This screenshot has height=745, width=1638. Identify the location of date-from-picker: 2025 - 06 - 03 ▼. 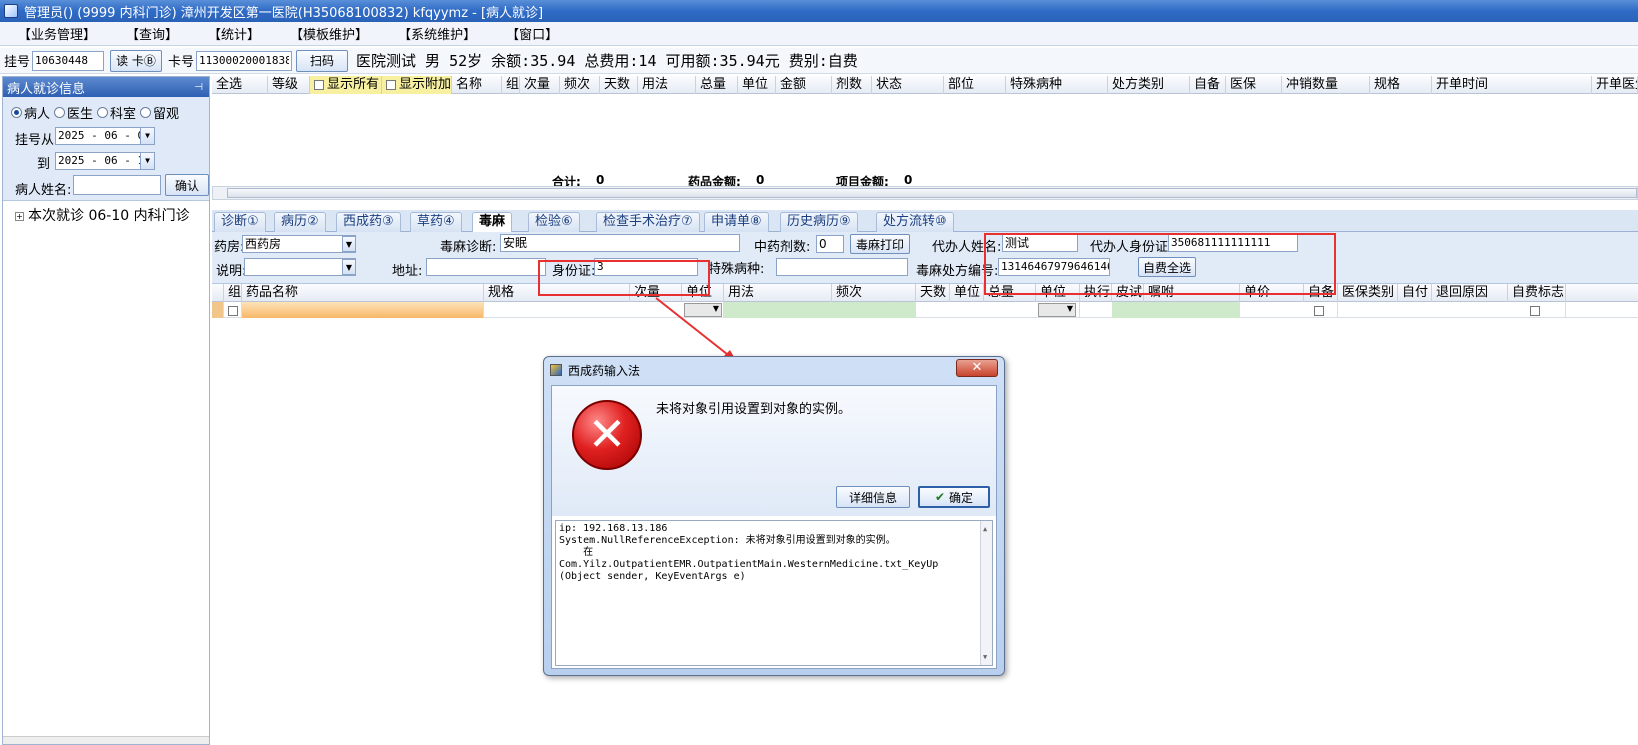
(105, 136).